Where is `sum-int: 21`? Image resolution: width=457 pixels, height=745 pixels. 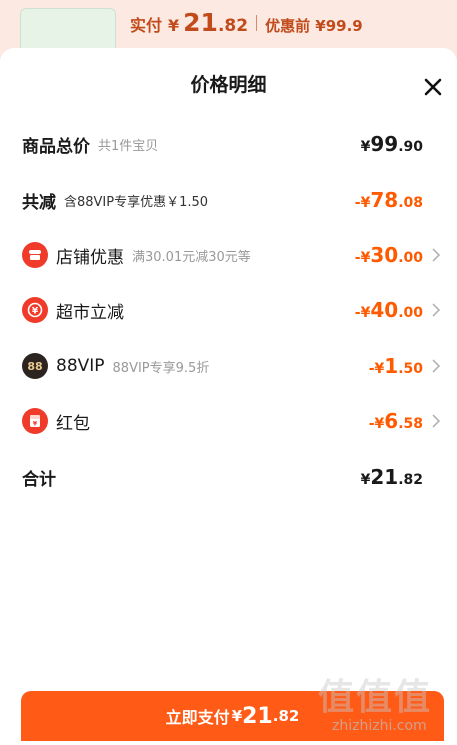
sum-int: 21 is located at coordinates (384, 477).